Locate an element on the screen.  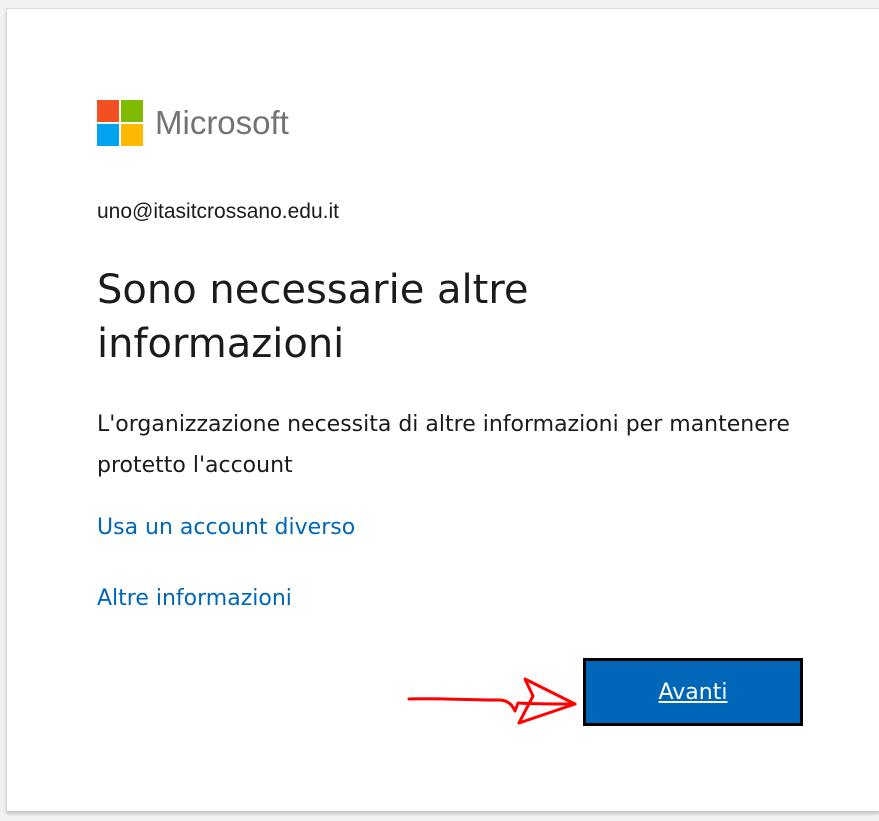
microsoft-logo-row: Microsoft is located at coordinates (193, 123).